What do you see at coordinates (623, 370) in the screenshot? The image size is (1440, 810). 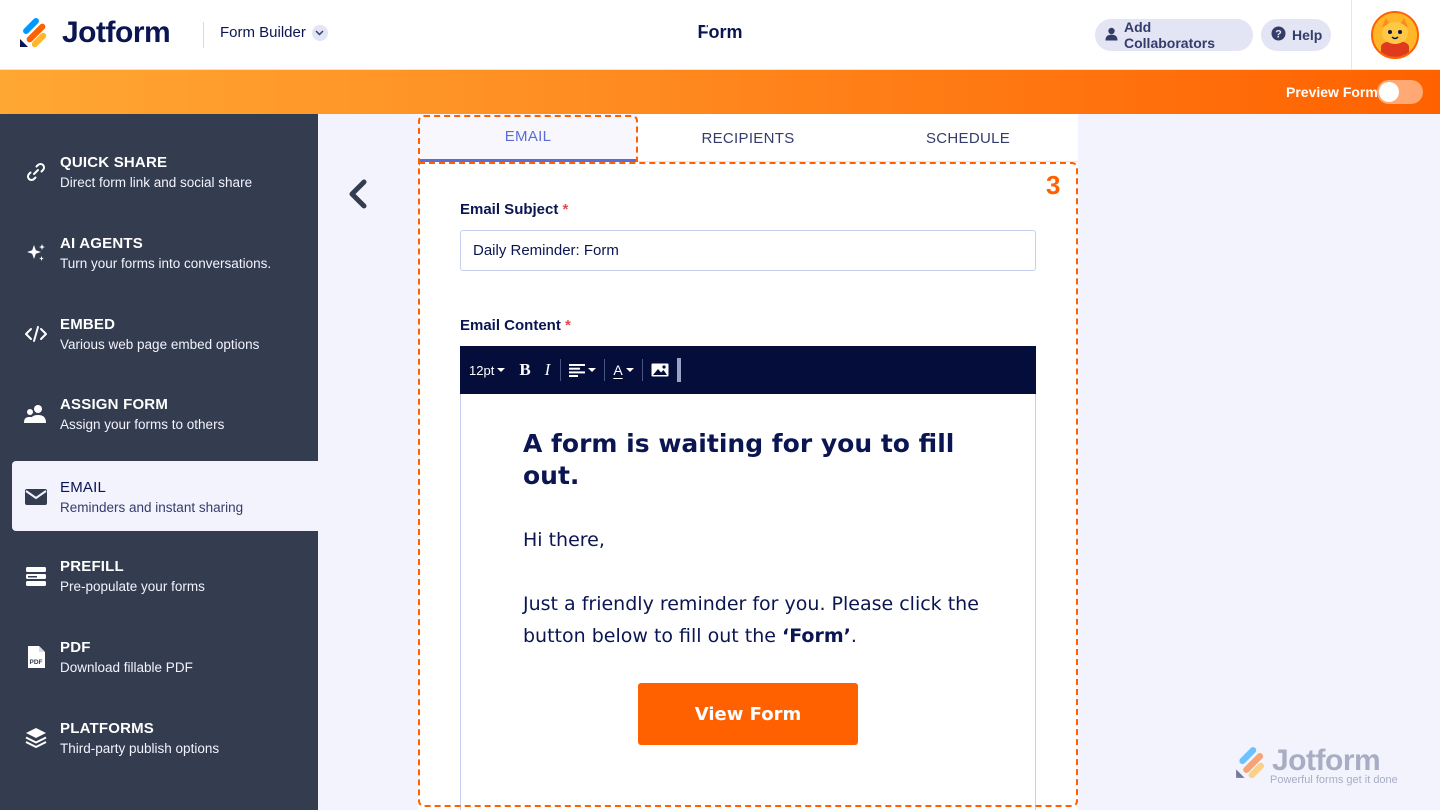 I see `font-color-dropdown: A` at bounding box center [623, 370].